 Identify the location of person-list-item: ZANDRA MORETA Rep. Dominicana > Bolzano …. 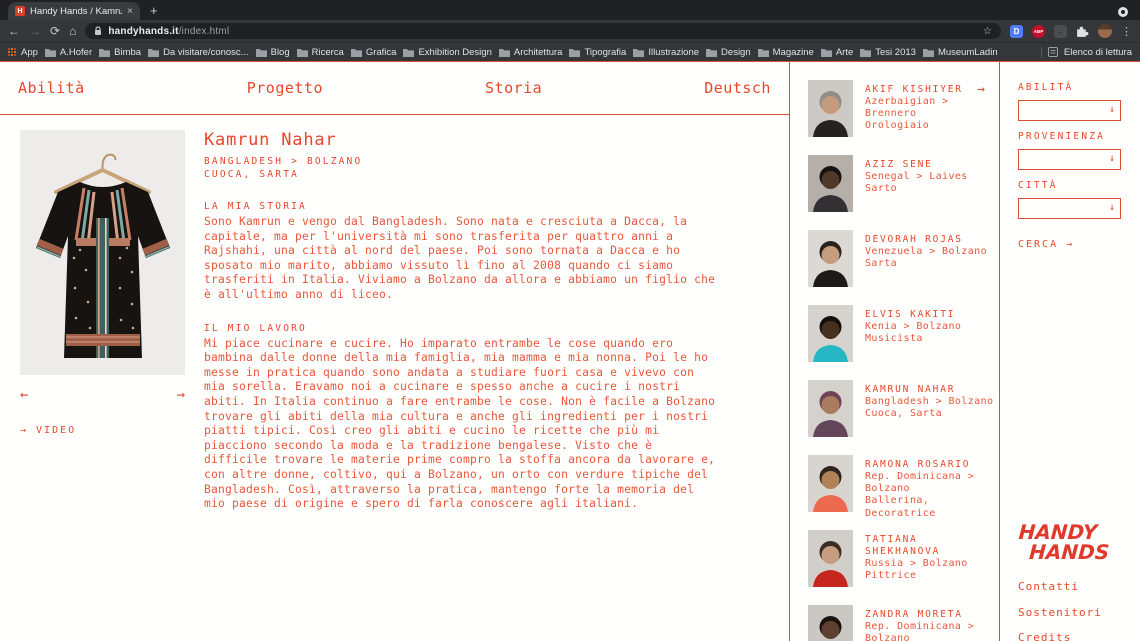
(903, 623).